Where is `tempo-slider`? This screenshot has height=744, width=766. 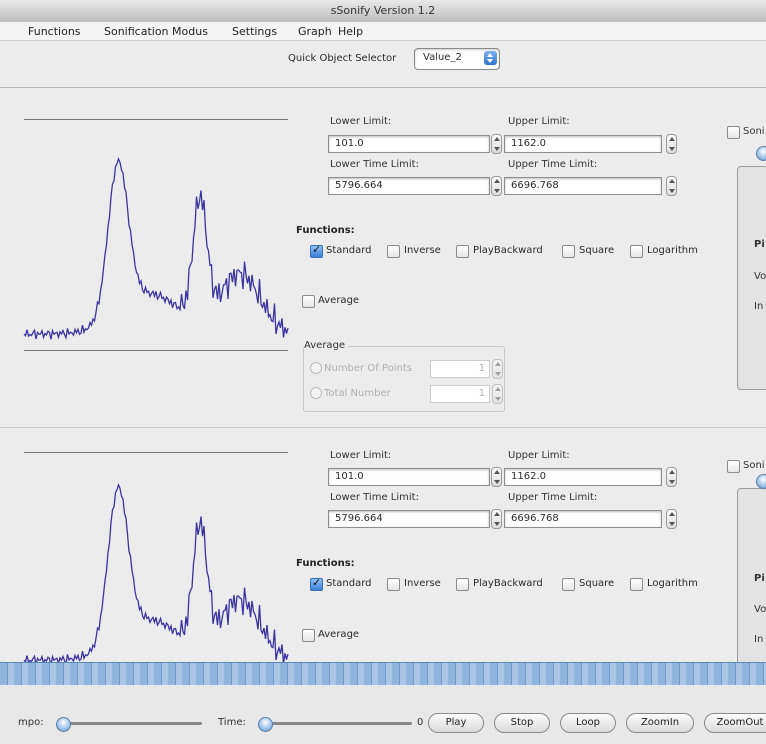
tempo-slider is located at coordinates (132, 723).